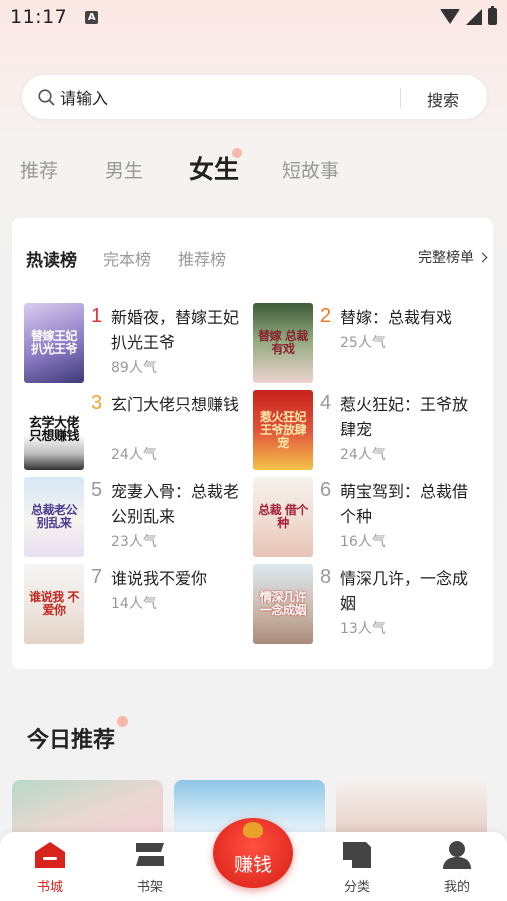  What do you see at coordinates (139, 431) in the screenshot?
I see `book-item: 玄学大佬 只想赚钱 3 玄门大佬只想赚钱 24人气` at bounding box center [139, 431].